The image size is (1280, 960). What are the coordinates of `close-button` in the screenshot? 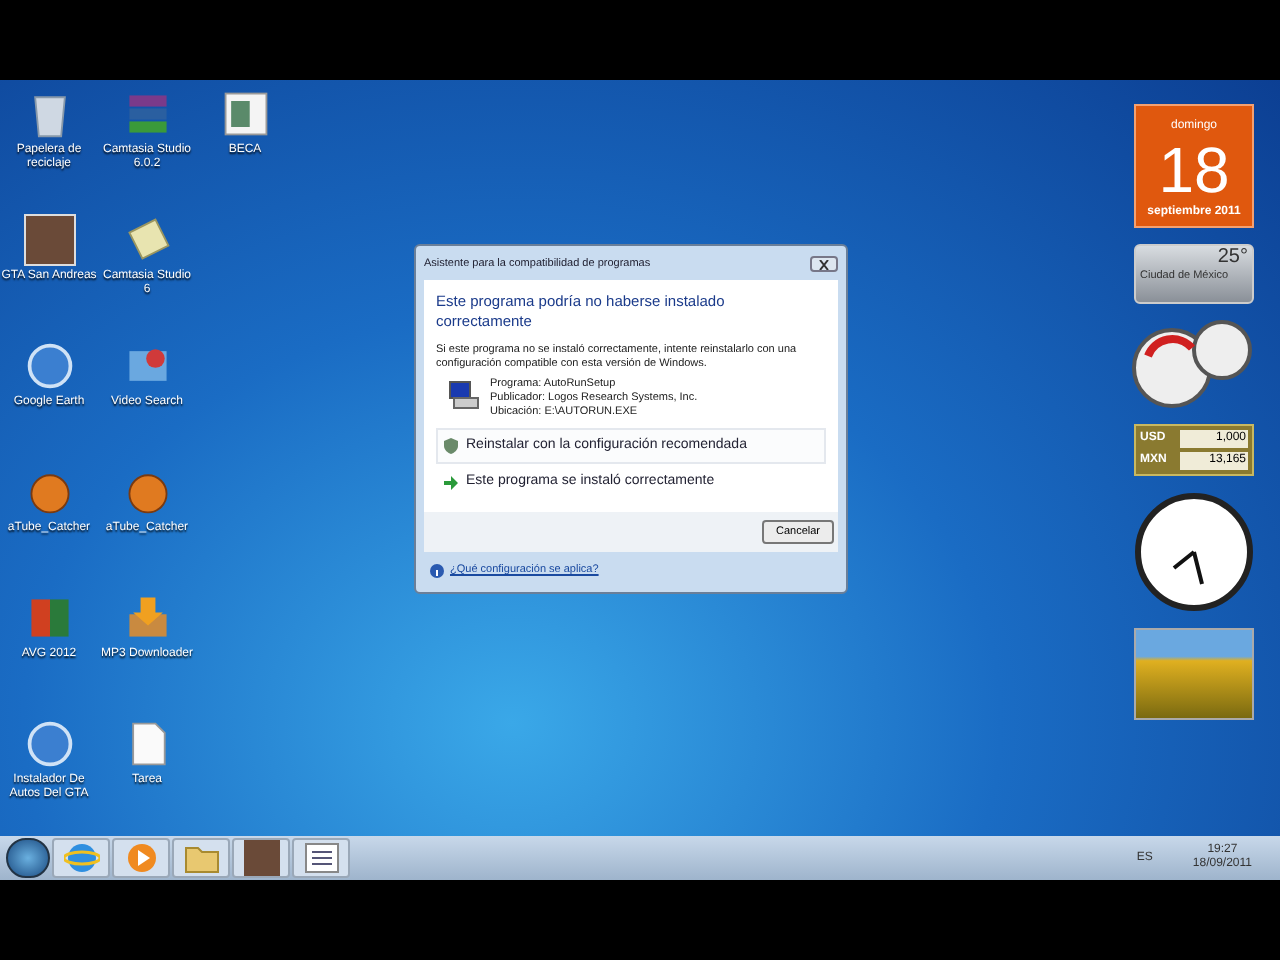 It's located at (824, 264).